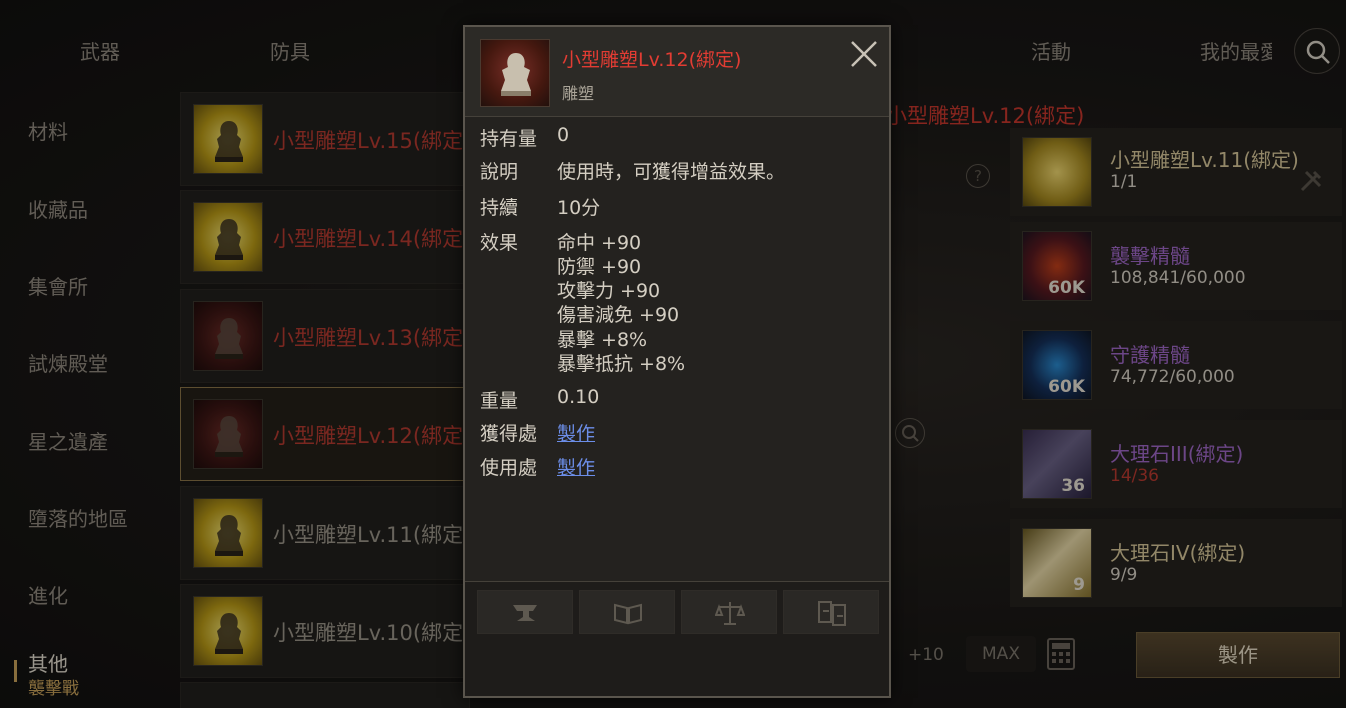 This screenshot has width=1346, height=708. I want to click on effect-item: 防禦 +90, so click(599, 267).